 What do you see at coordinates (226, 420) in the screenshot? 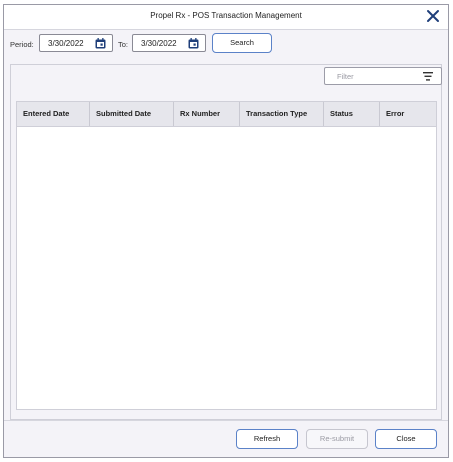
I see `footer-divider` at bounding box center [226, 420].